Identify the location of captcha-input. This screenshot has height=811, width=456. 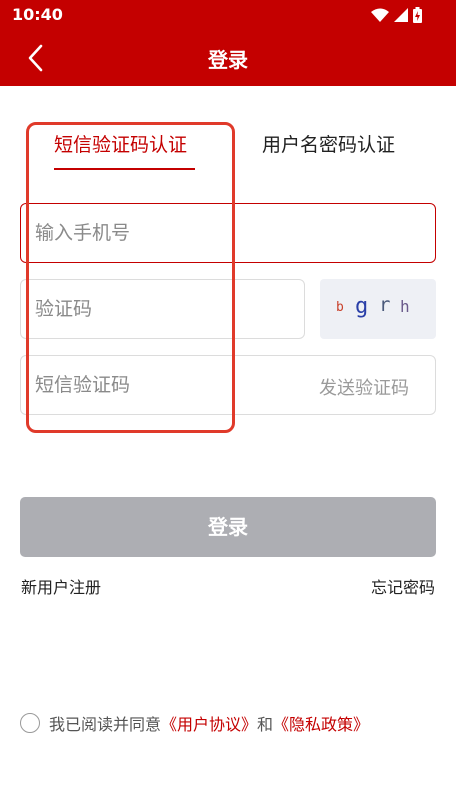
(162, 309).